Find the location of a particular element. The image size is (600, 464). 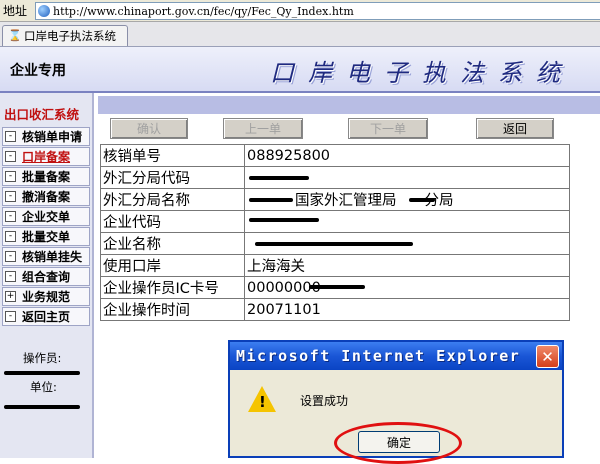

sidebar-item-label: 批量备案 is located at coordinates (46, 177).